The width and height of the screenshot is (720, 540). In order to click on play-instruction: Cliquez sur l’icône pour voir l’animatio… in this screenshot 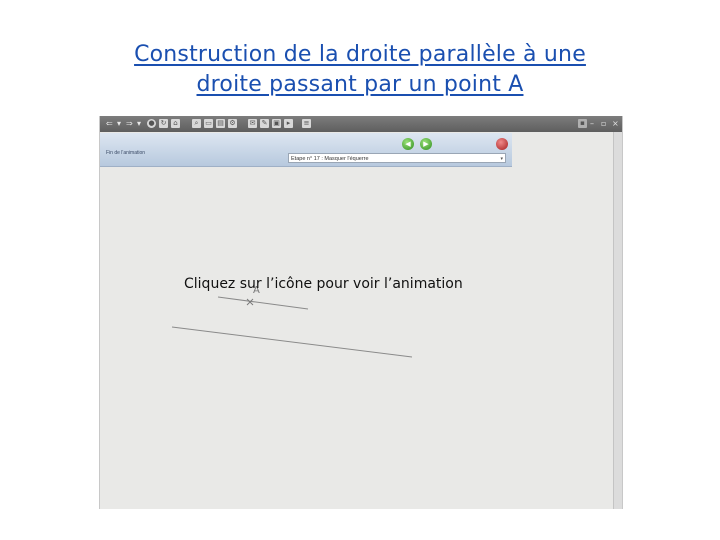, I will do `click(323, 284)`.